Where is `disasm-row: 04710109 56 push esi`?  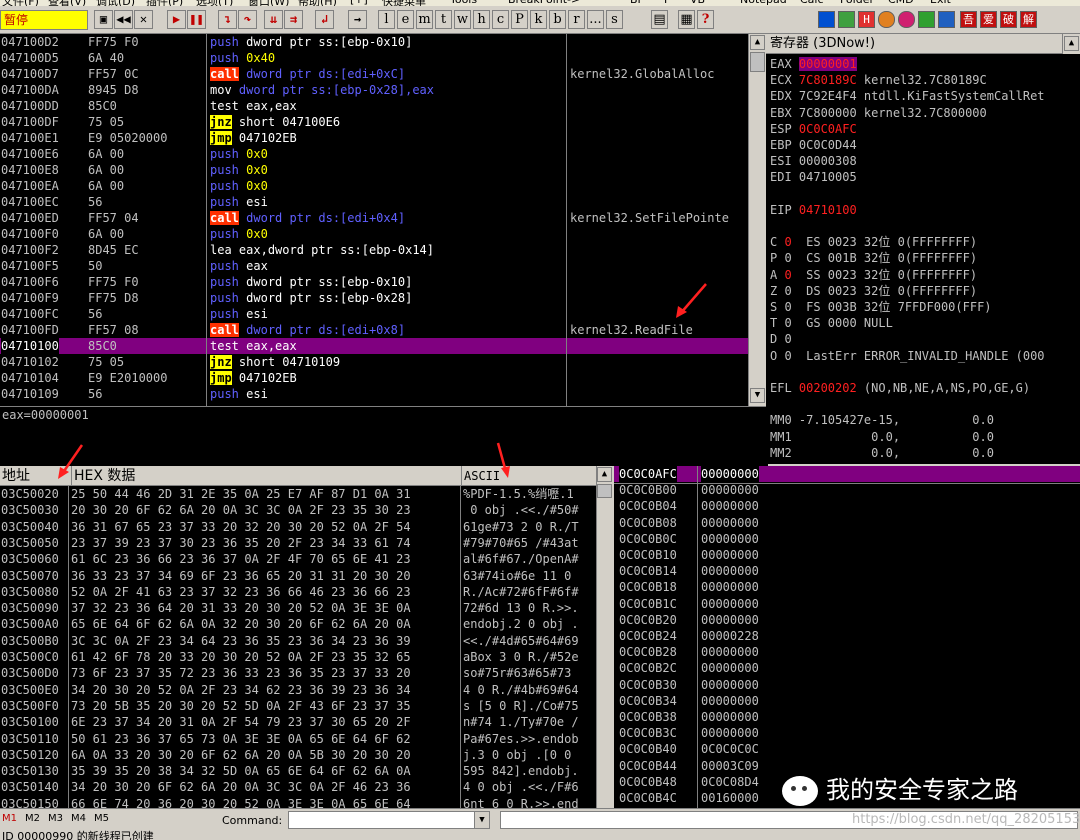 disasm-row: 04710109 56 push esi is located at coordinates (374, 394).